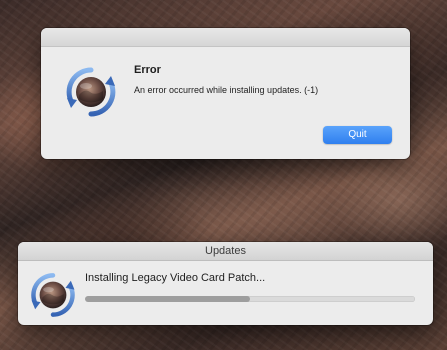  I want to click on progress-bar, so click(250, 299).